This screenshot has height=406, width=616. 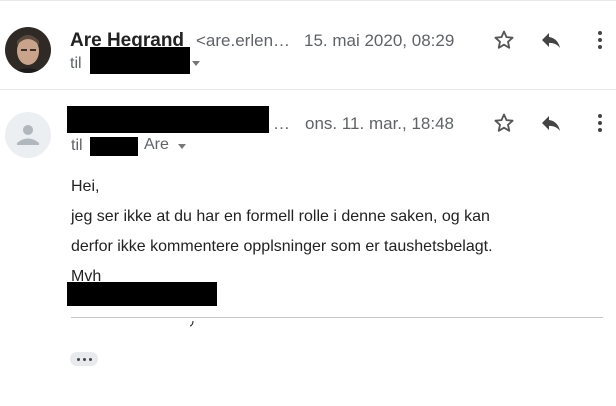 I want to click on message-date: 15. mai 2020, 08:29, so click(x=379, y=40).